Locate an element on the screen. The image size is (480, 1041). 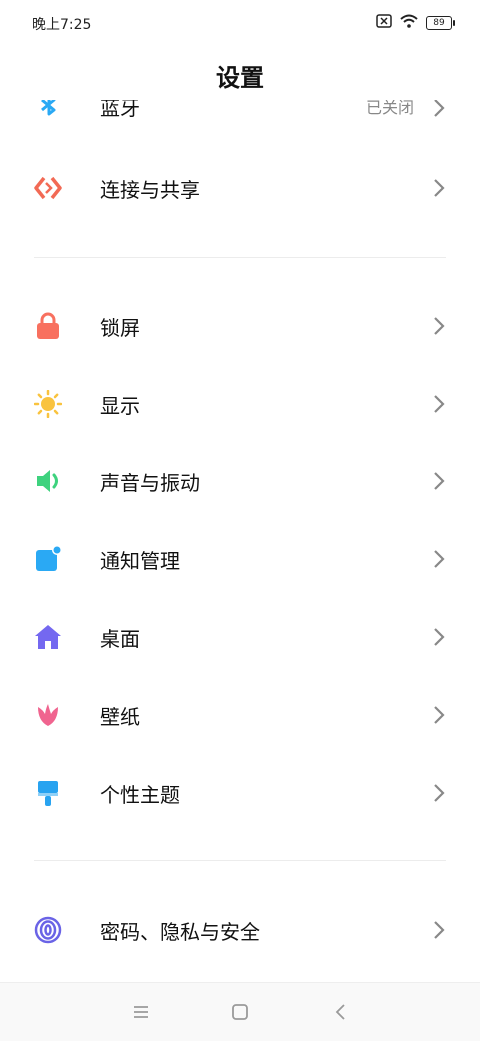
status-bar: 晚上7:25 89 is located at coordinates (240, 22).